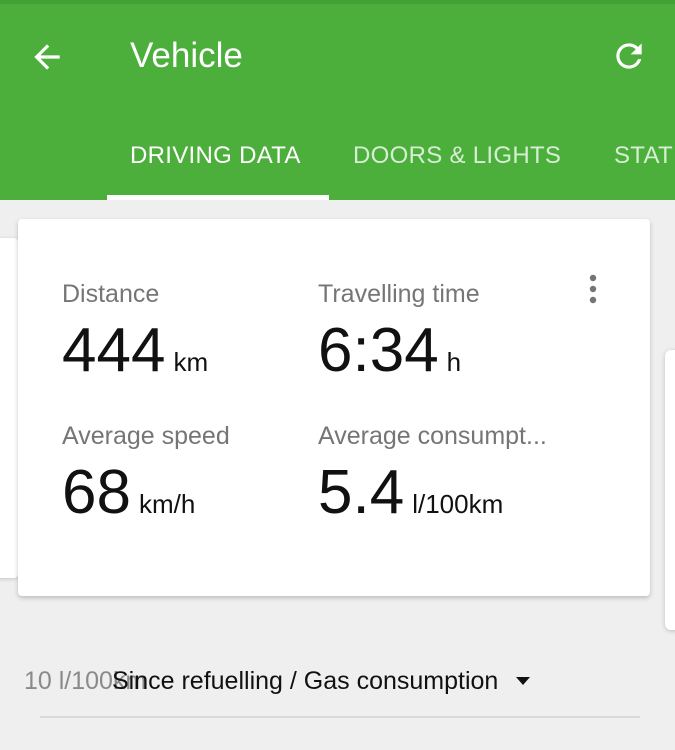 This screenshot has height=750, width=675. I want to click on average-speed-value: 68 km/h, so click(128, 493).